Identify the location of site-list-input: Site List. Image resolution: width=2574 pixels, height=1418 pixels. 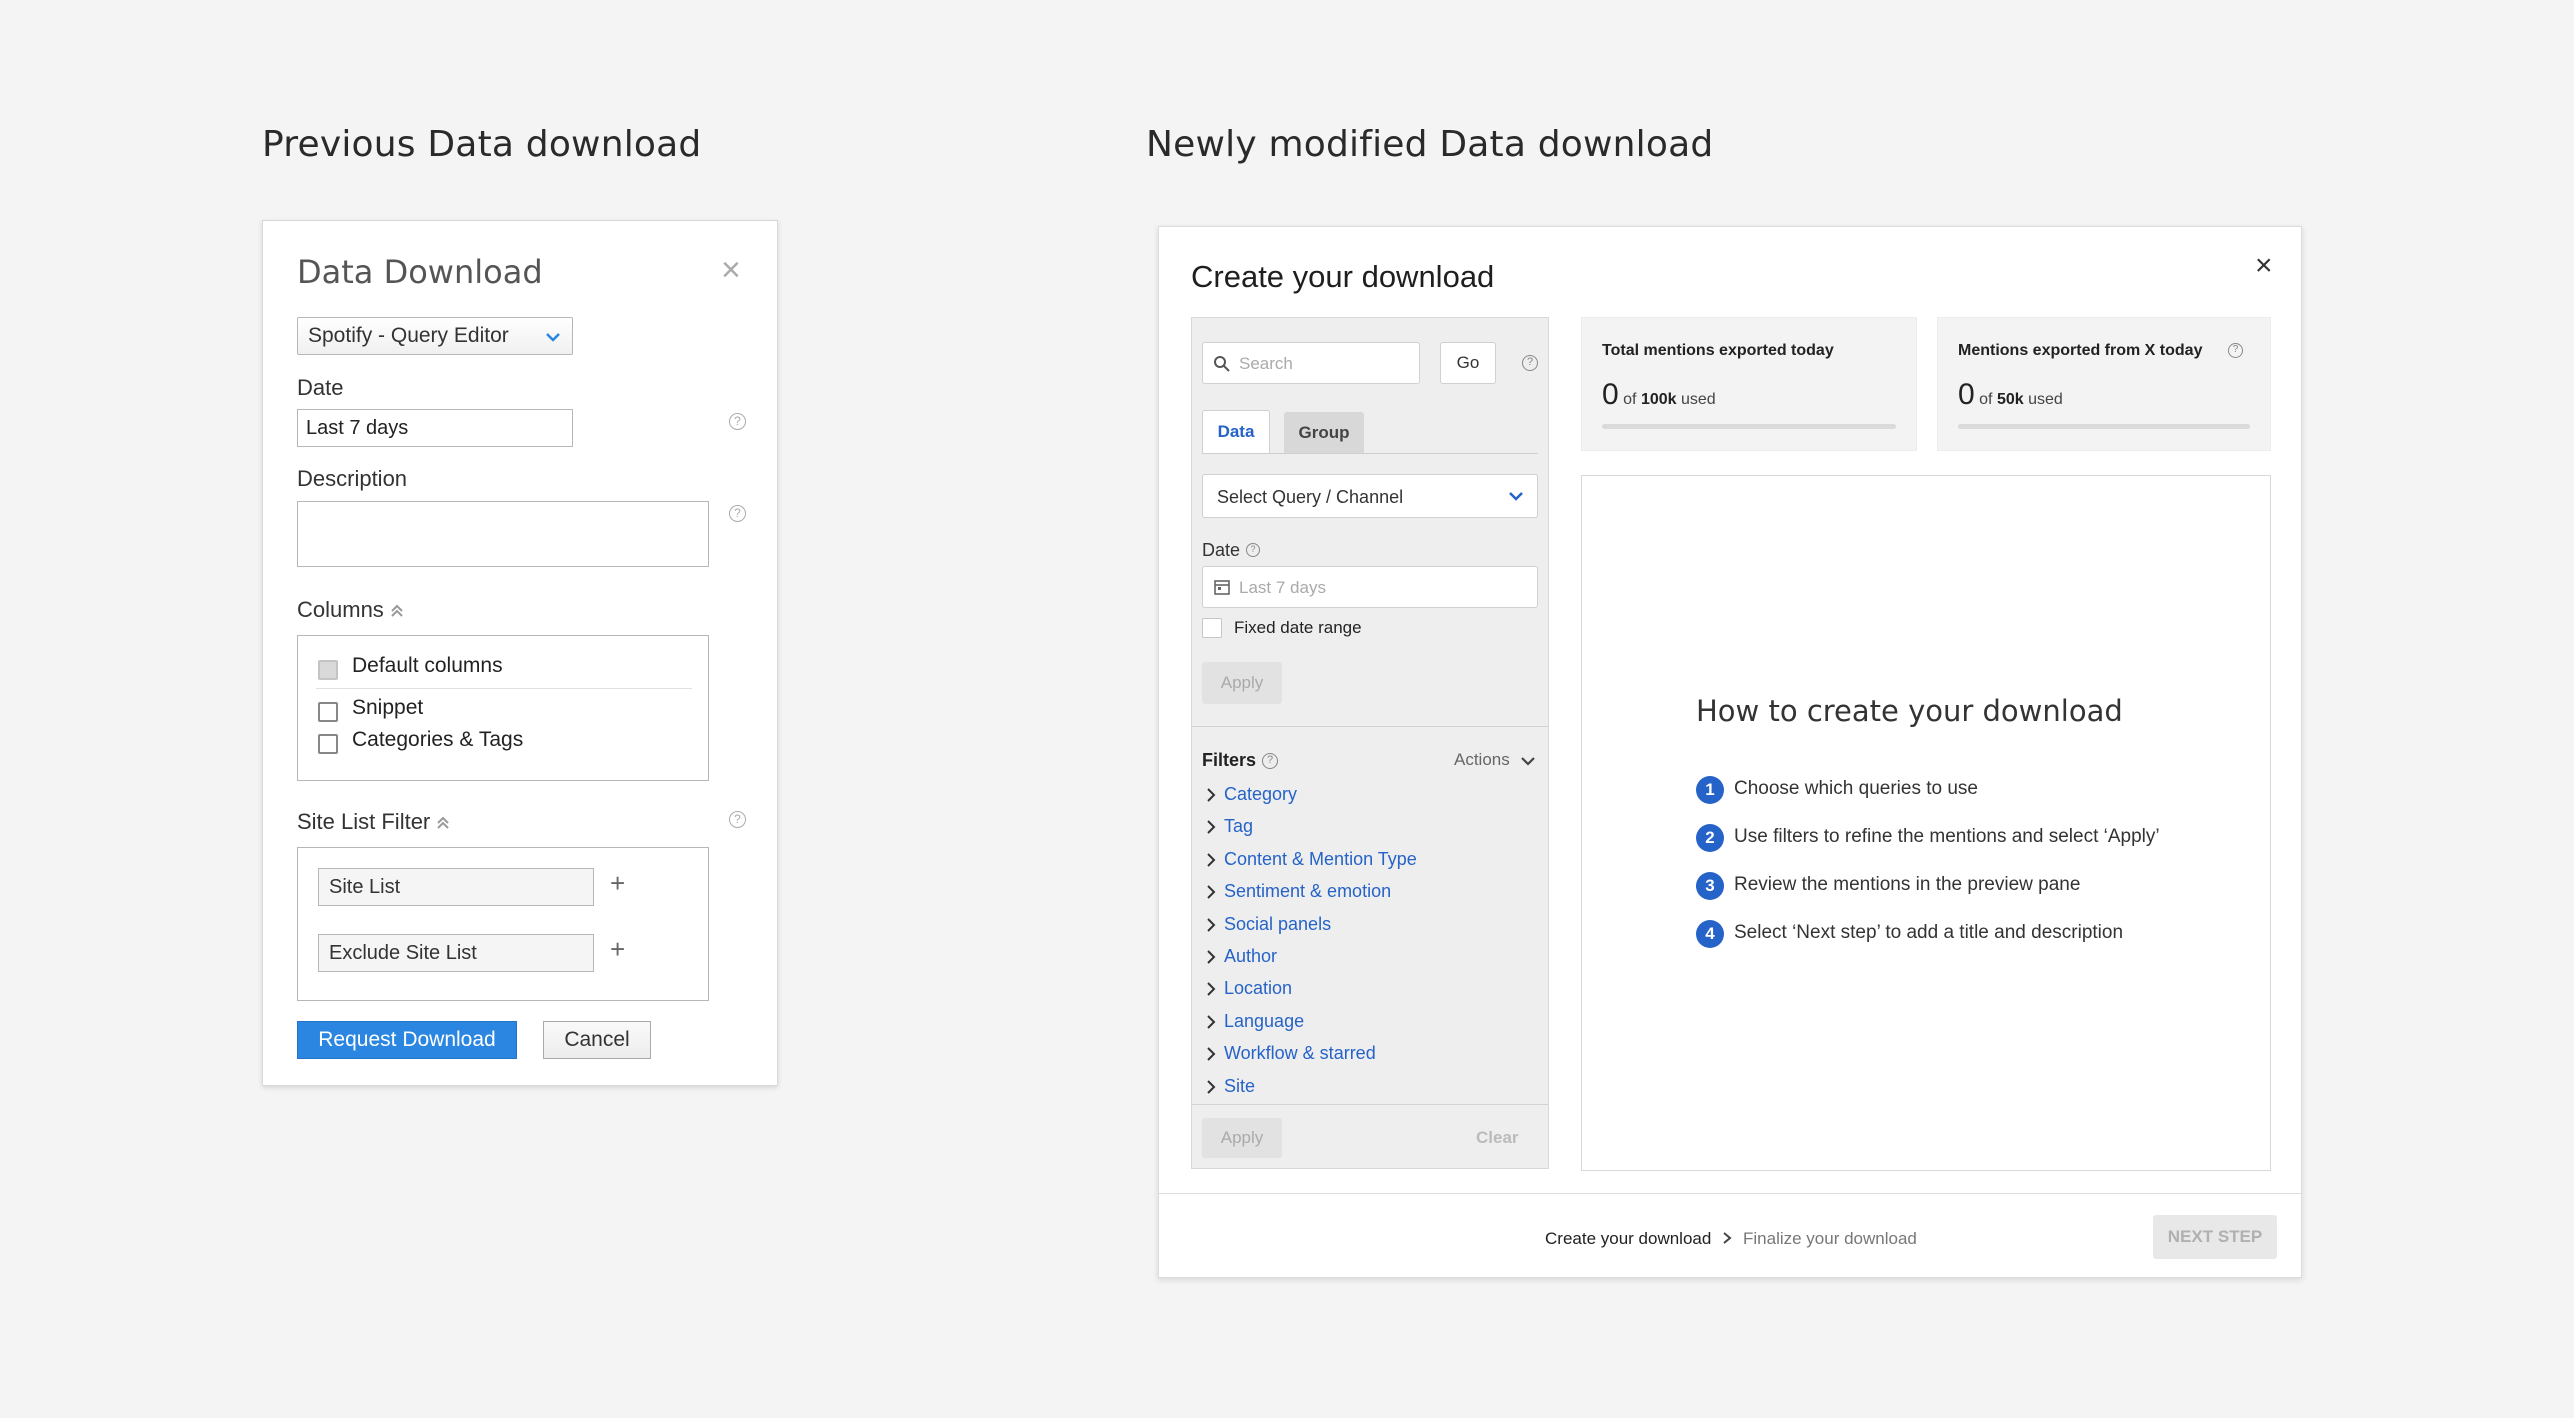
(456, 887).